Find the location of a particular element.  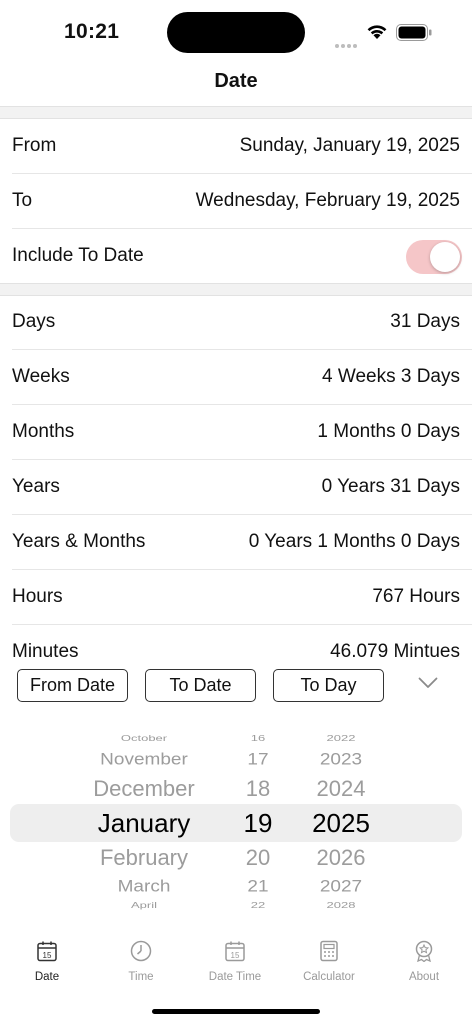

picker-day-item: 22 is located at coordinates (258, 905).